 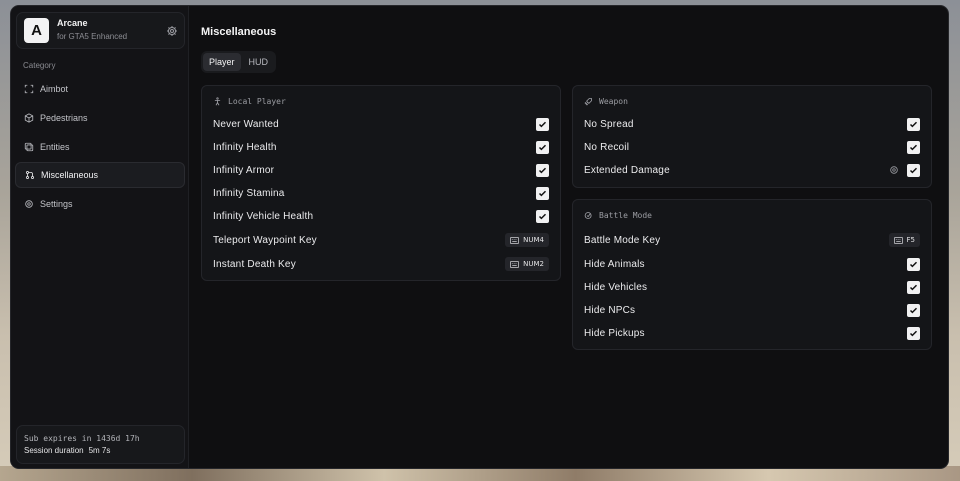 I want to click on tab-bar: Player HUD, so click(x=239, y=62).